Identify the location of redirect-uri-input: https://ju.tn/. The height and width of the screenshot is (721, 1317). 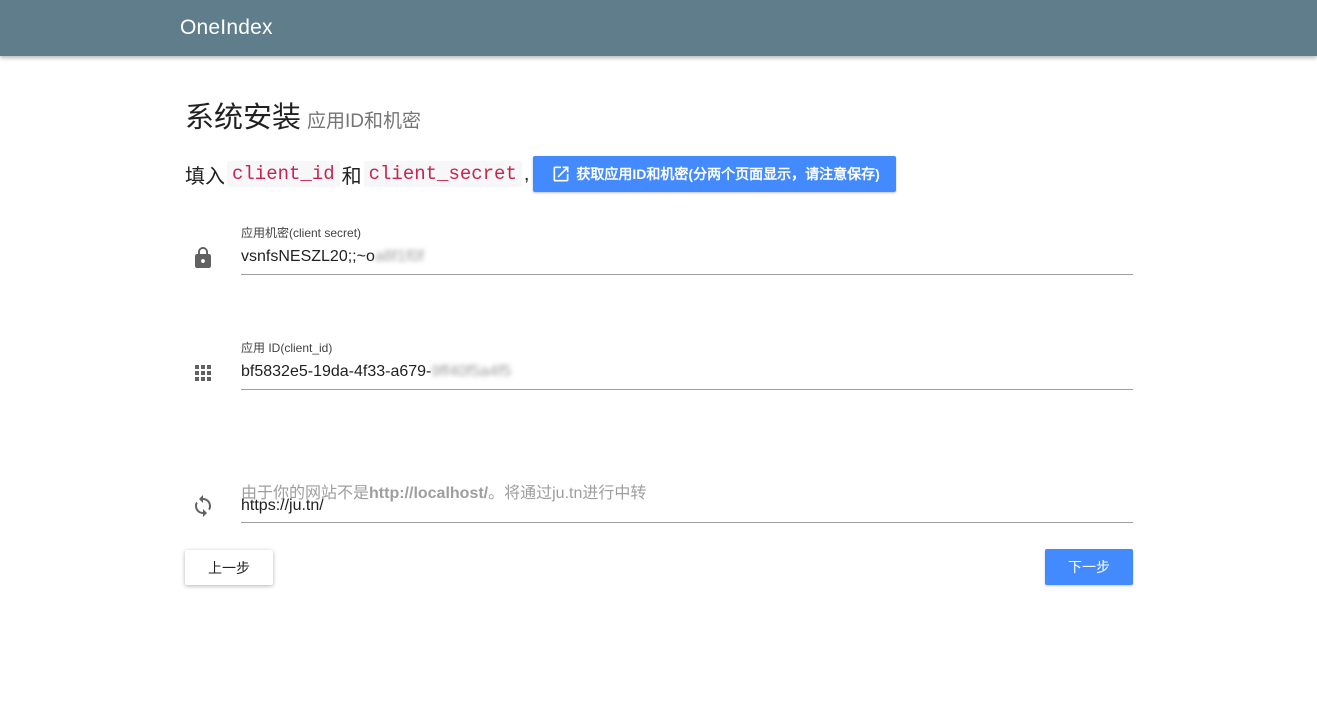
(282, 506).